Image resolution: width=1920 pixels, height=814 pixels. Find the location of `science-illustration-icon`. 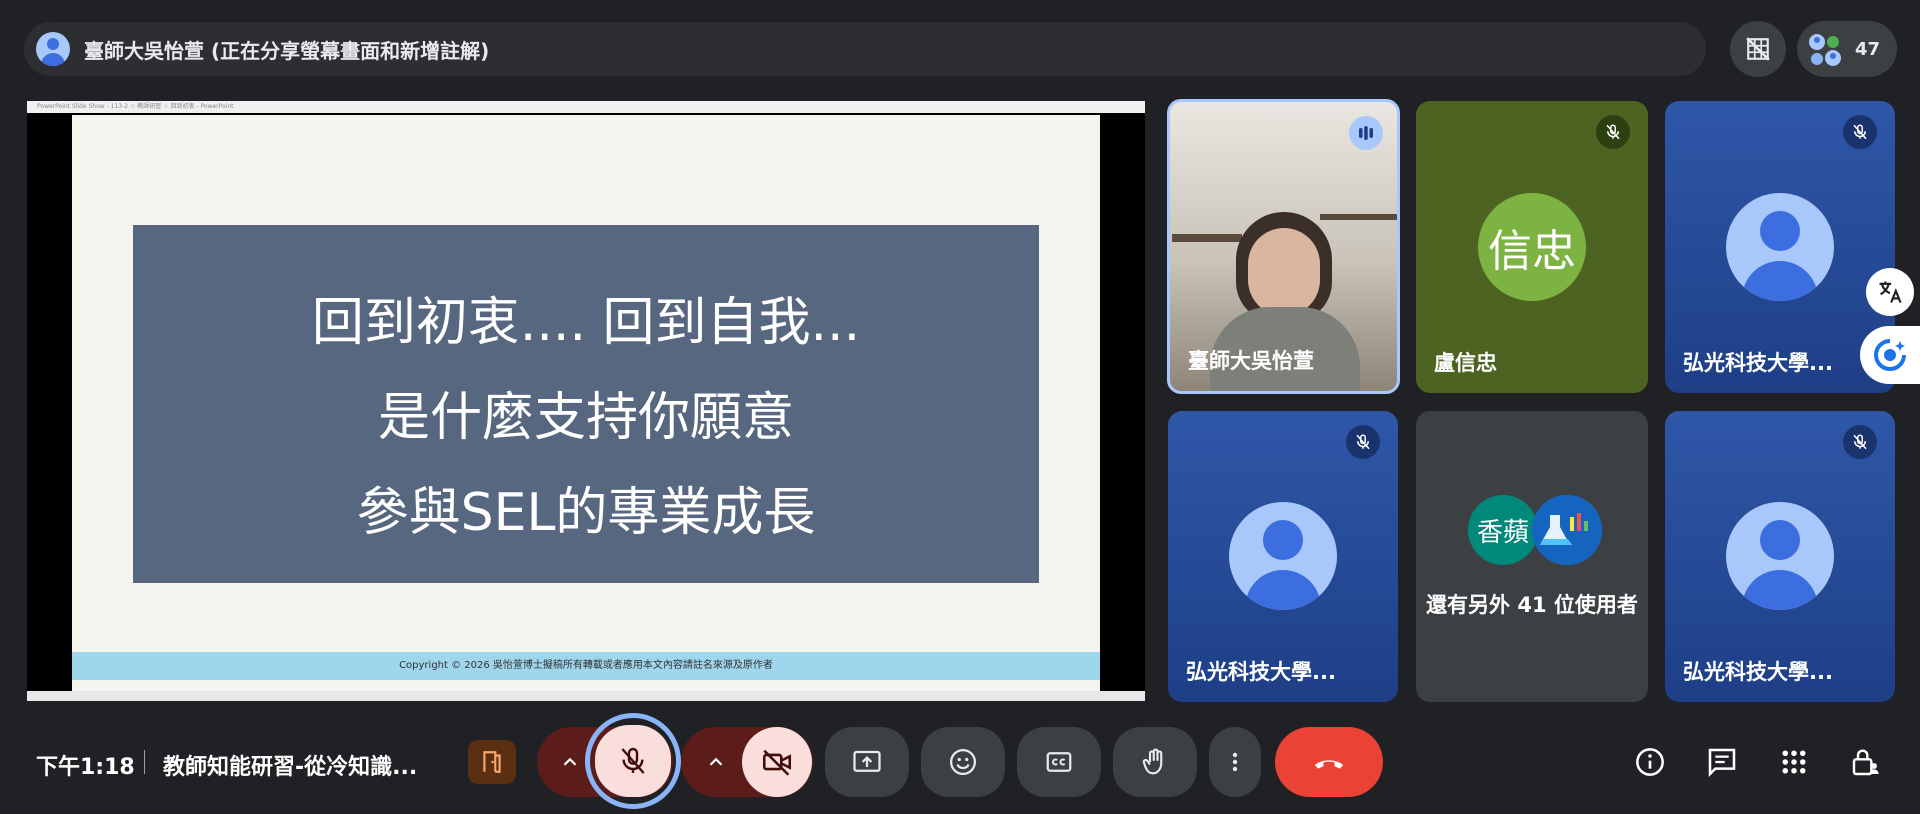

science-illustration-icon is located at coordinates (1567, 530).